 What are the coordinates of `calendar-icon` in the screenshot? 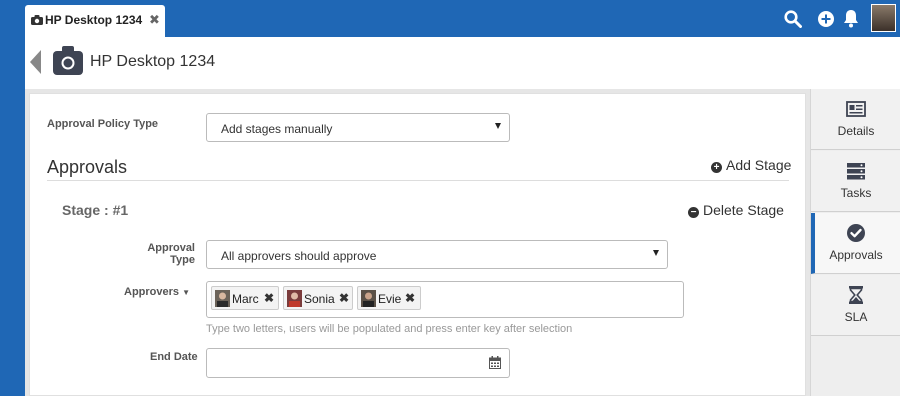 It's located at (495, 362).